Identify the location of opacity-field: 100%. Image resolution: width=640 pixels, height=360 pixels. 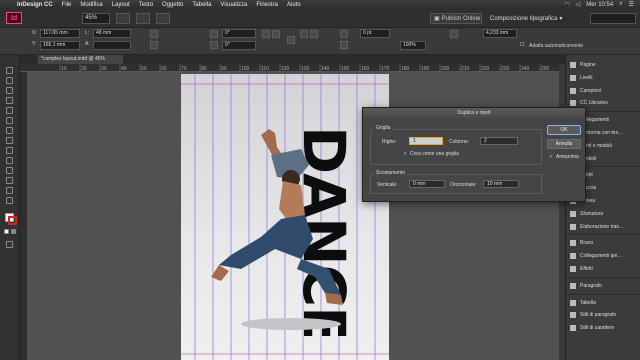
(413, 45).